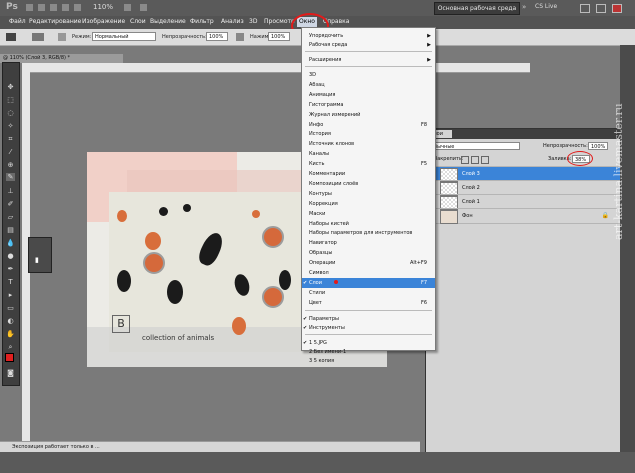 The image size is (635, 473). I want to click on window-menu-item: Символ, so click(368, 273).